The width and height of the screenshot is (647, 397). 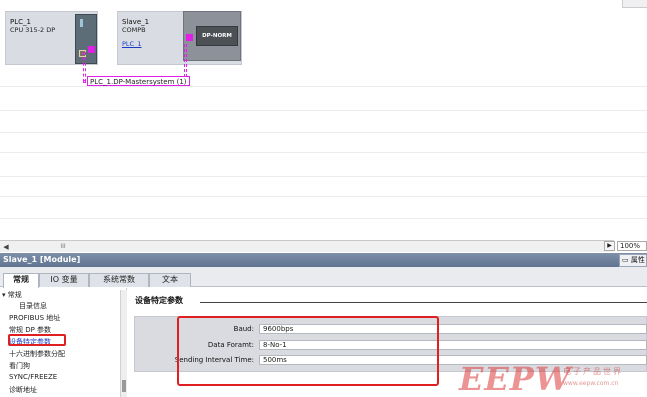 What do you see at coordinates (81, 23) in the screenshot?
I see `led-icon` at bounding box center [81, 23].